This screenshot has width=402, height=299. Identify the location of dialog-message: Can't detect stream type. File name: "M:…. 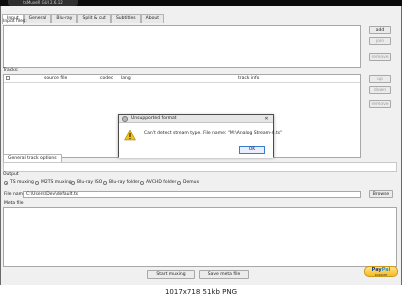
(213, 133).